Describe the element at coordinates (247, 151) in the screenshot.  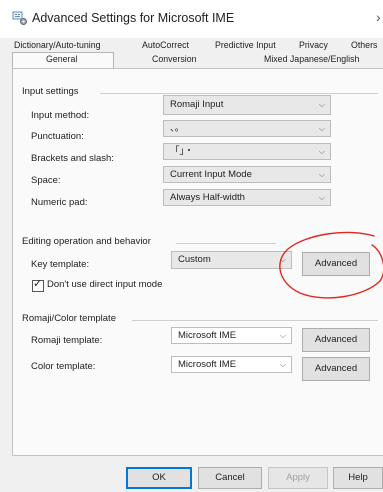
I see `brackets-select: 「」・ ⌵` at that location.